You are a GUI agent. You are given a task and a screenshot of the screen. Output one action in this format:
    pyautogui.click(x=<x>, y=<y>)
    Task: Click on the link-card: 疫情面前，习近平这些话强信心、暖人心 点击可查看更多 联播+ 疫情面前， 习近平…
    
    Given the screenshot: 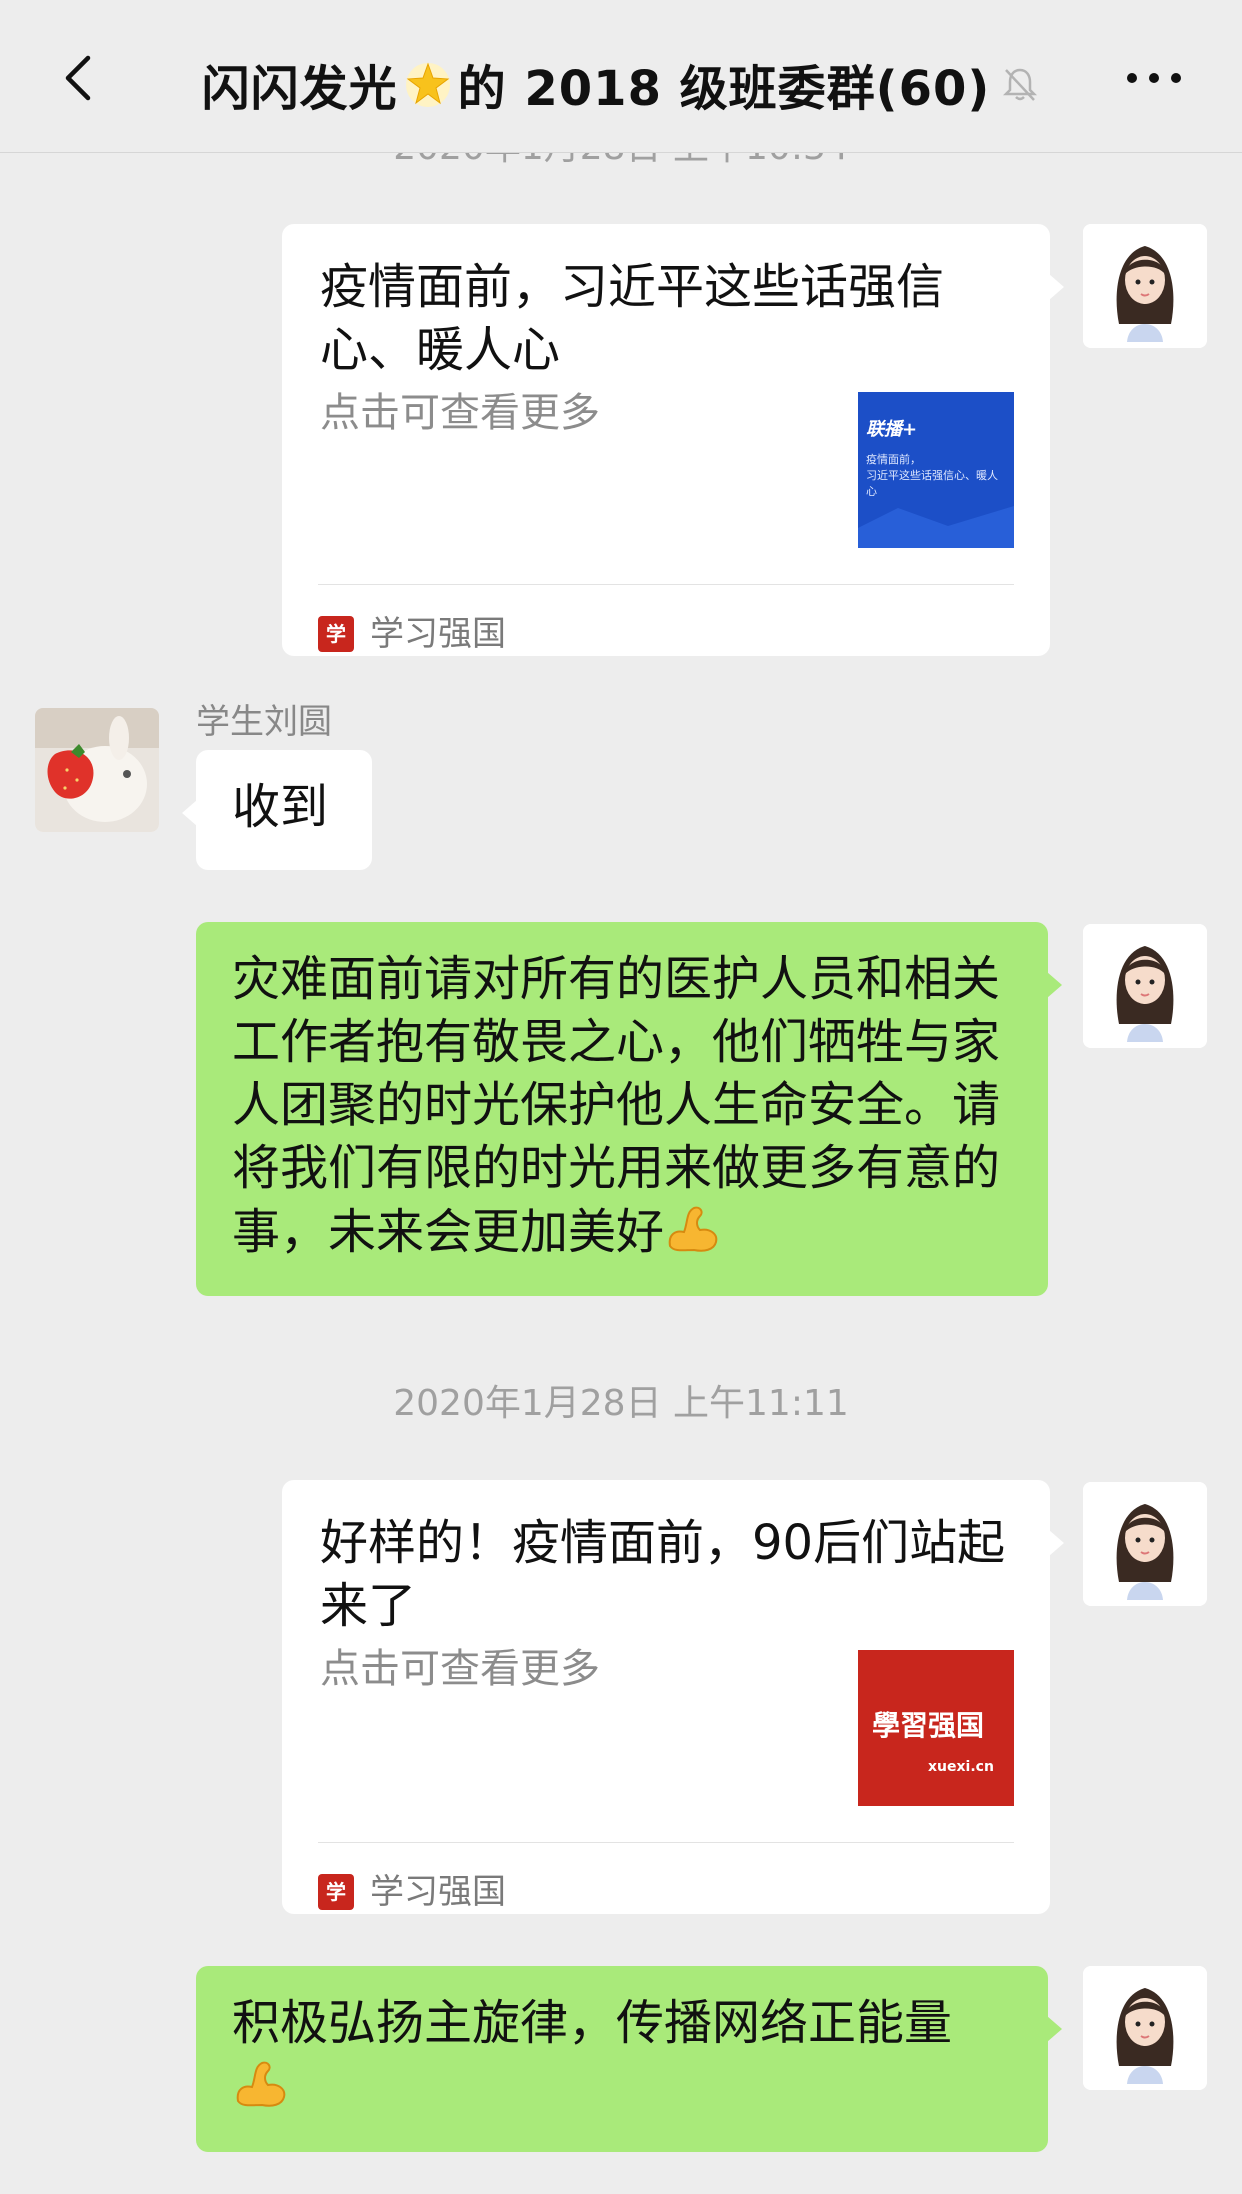 What is the action you would take?
    pyautogui.click(x=673, y=440)
    